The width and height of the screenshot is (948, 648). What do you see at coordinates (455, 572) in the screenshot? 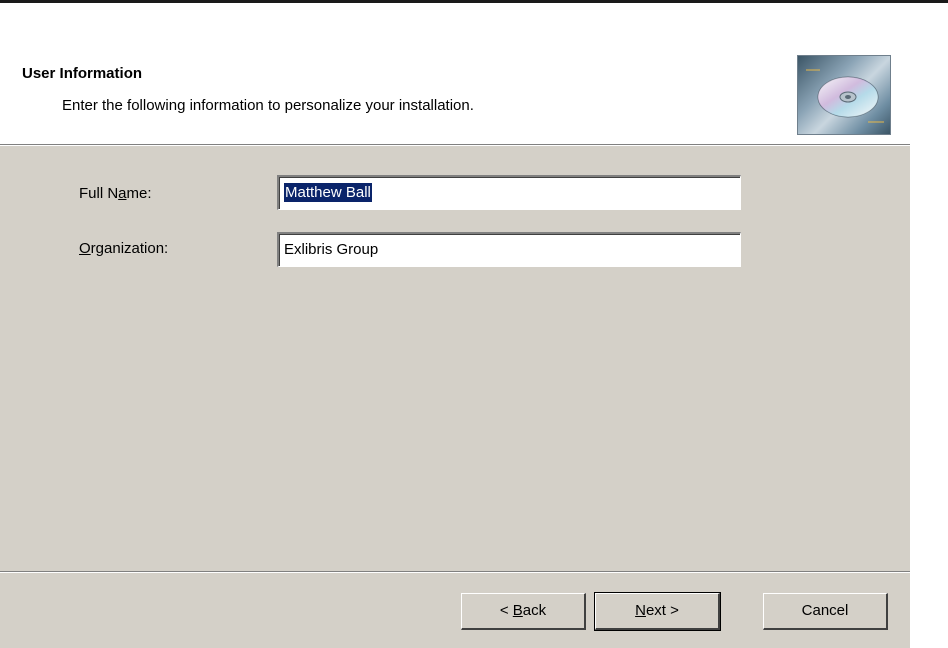
I see `footer-separator-highlight` at bounding box center [455, 572].